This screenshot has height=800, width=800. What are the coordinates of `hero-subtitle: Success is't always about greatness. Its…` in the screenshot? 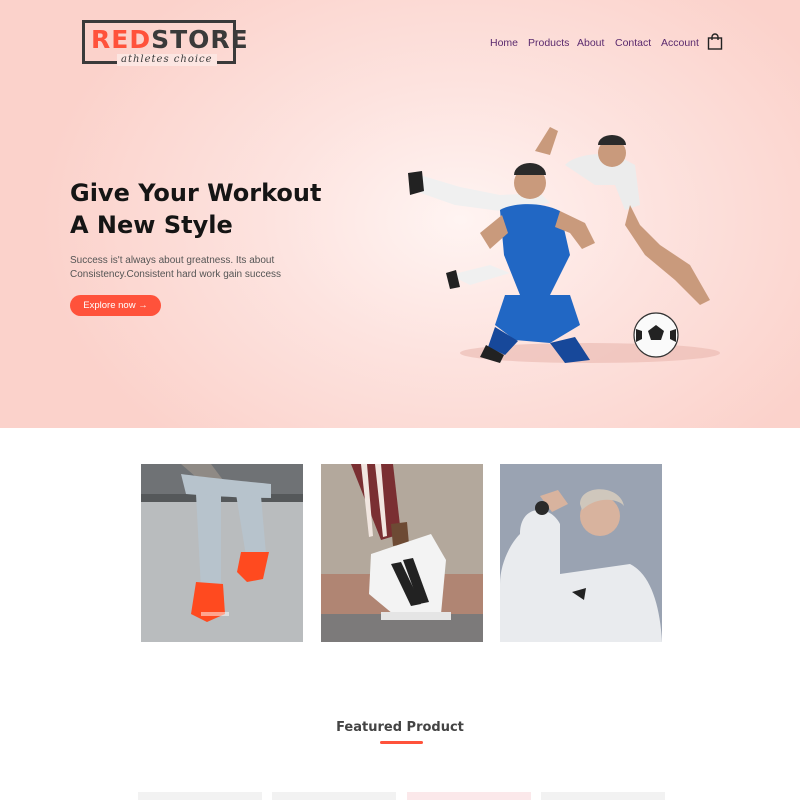 It's located at (176, 267).